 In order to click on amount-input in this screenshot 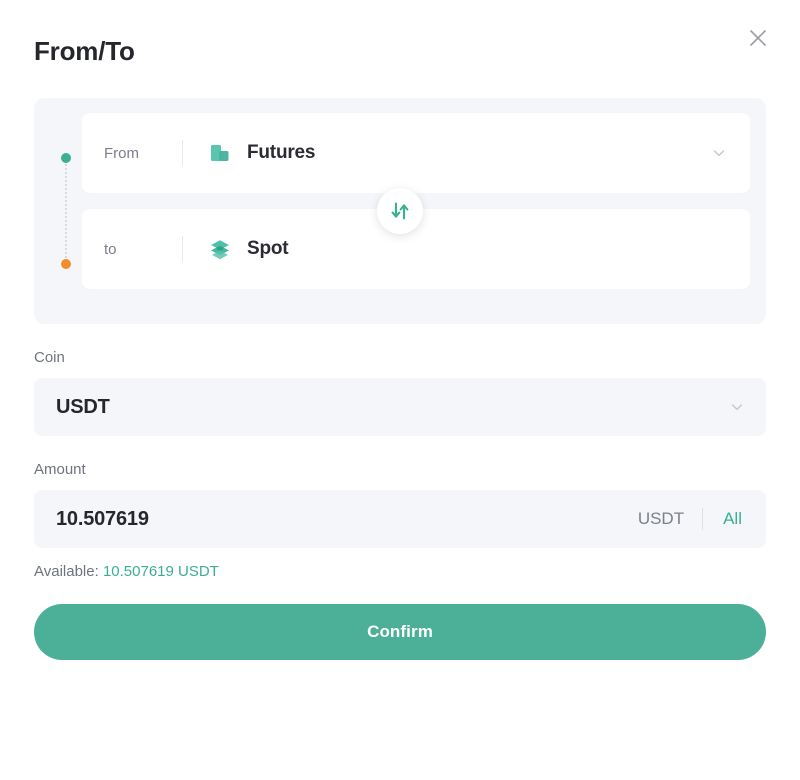, I will do `click(347, 519)`.